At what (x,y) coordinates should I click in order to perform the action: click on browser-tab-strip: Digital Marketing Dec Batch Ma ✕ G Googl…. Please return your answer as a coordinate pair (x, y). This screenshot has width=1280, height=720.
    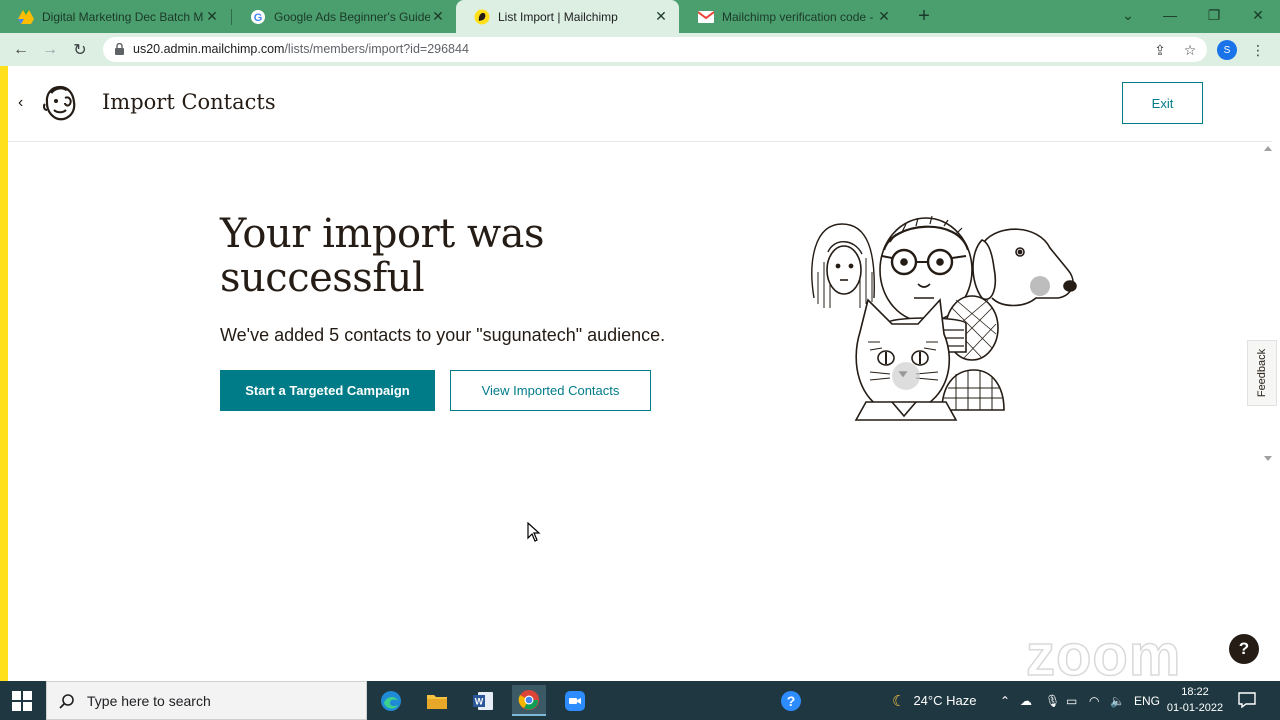
    Looking at the image, I should click on (640, 16).